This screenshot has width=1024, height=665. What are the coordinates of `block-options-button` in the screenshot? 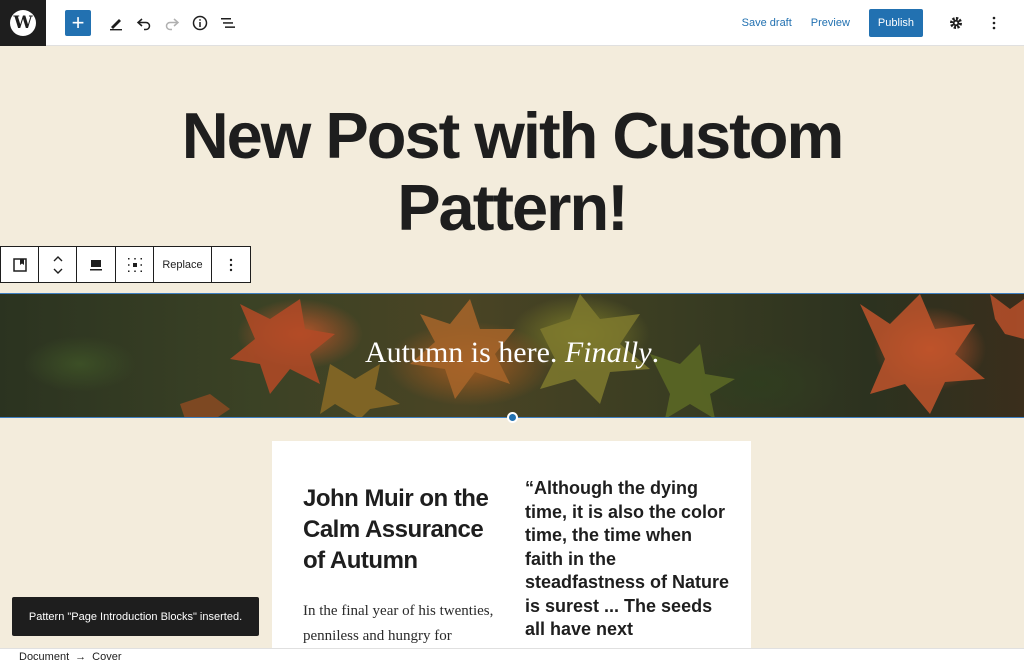 It's located at (231, 264).